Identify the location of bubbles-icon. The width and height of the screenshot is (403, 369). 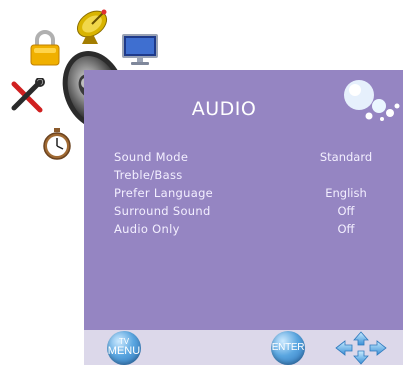
(372, 101).